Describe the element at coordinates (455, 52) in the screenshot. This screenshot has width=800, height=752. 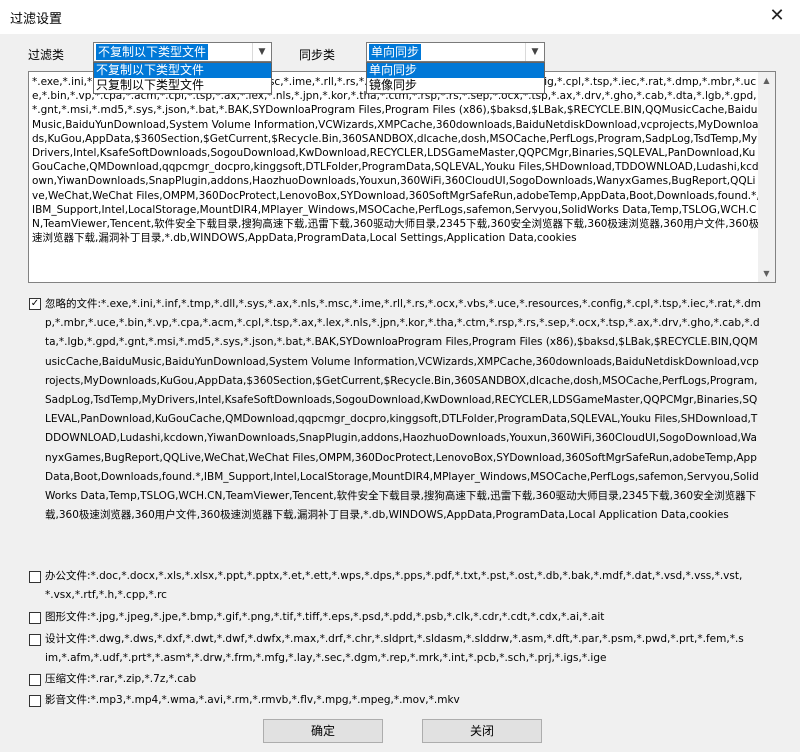
I see `sync-type-select: 单向同步 ▼` at that location.